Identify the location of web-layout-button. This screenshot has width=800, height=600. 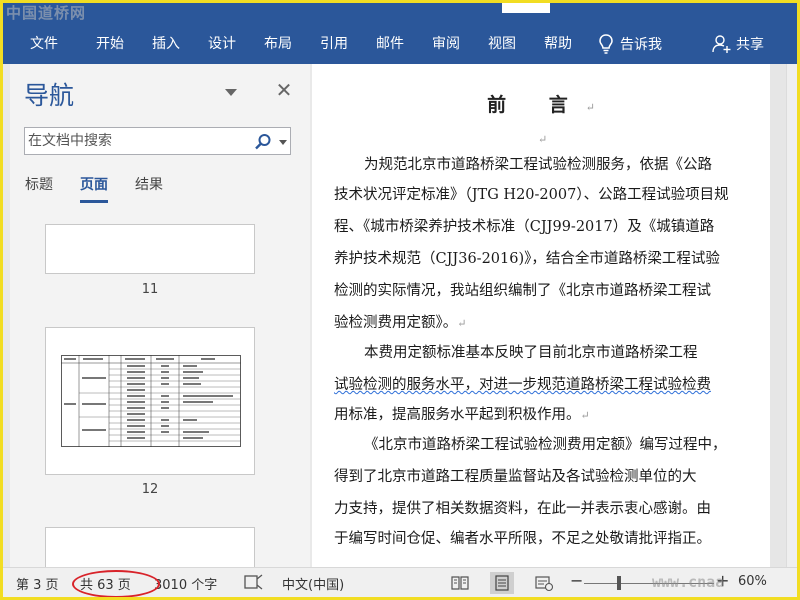
(544, 583).